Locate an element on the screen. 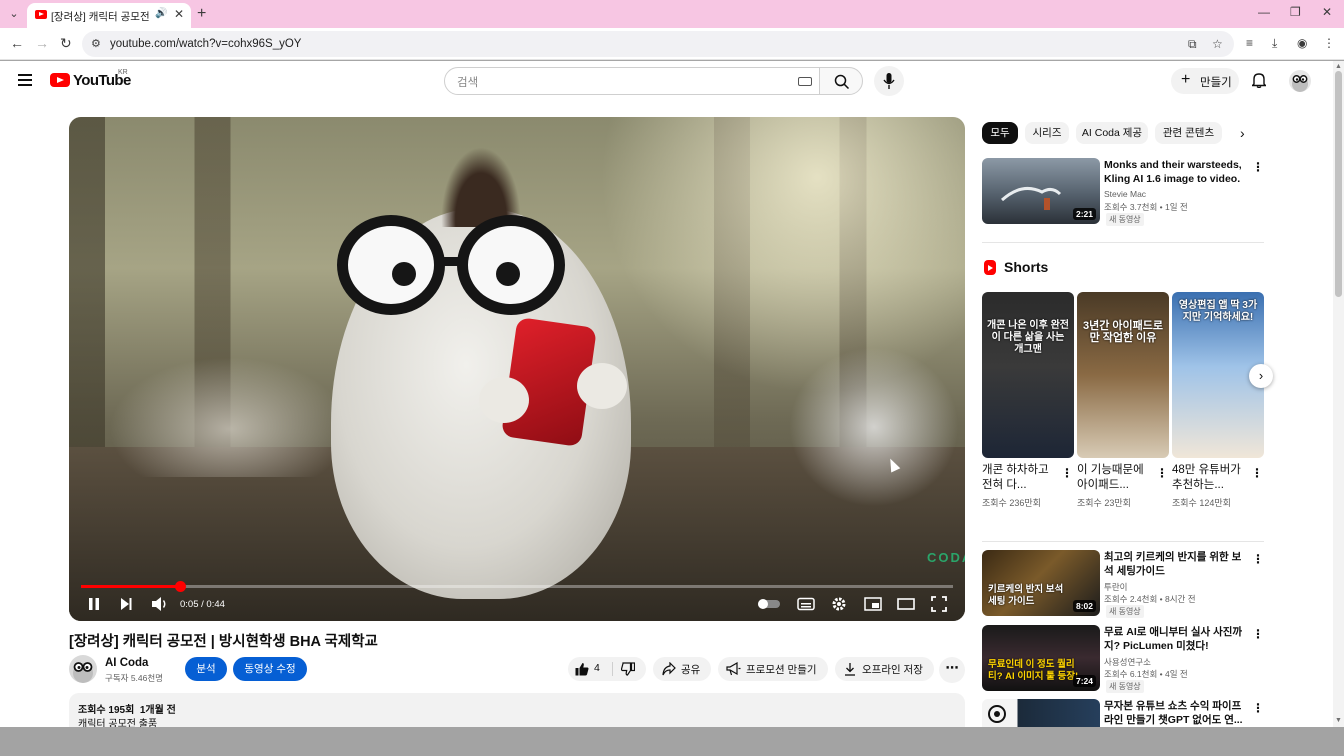 The height and width of the screenshot is (756, 1344). next-video-icon is located at coordinates (126, 604).